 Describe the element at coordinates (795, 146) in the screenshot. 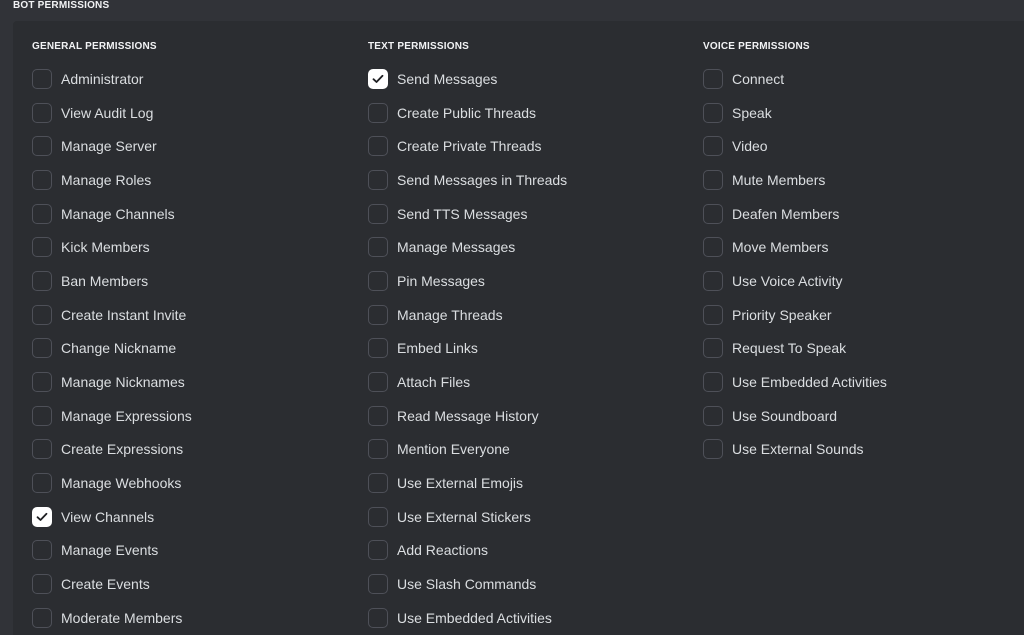

I see `permission-video: Video` at that location.